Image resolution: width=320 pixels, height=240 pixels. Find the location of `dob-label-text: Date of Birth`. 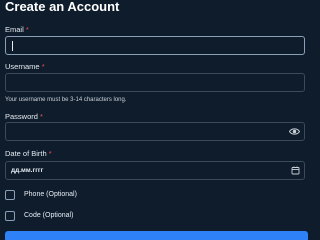

dob-label-text: Date of Birth is located at coordinates (26, 153).